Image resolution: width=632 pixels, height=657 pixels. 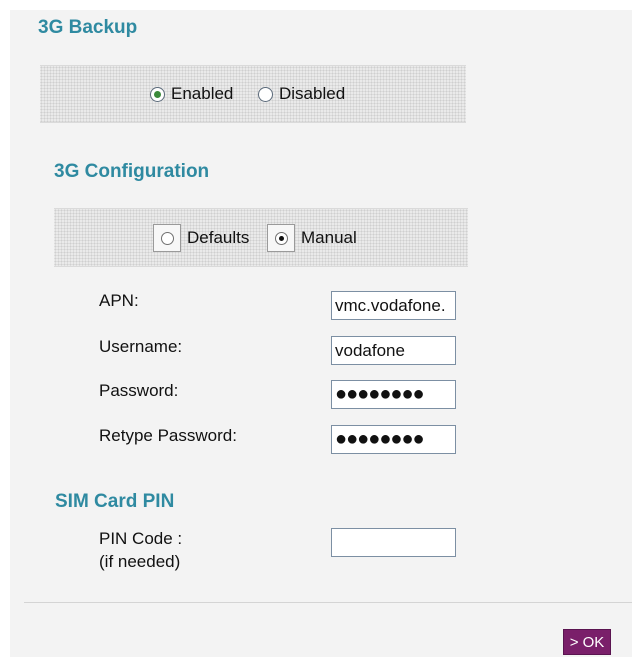 I want to click on pin-label-hint: (if needed), so click(x=140, y=561).